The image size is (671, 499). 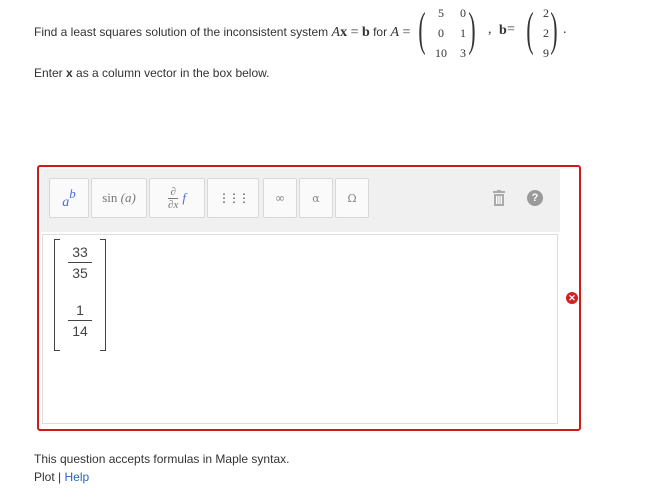 What do you see at coordinates (511, 29) in the screenshot?
I see `vector-b-equals: =` at bounding box center [511, 29].